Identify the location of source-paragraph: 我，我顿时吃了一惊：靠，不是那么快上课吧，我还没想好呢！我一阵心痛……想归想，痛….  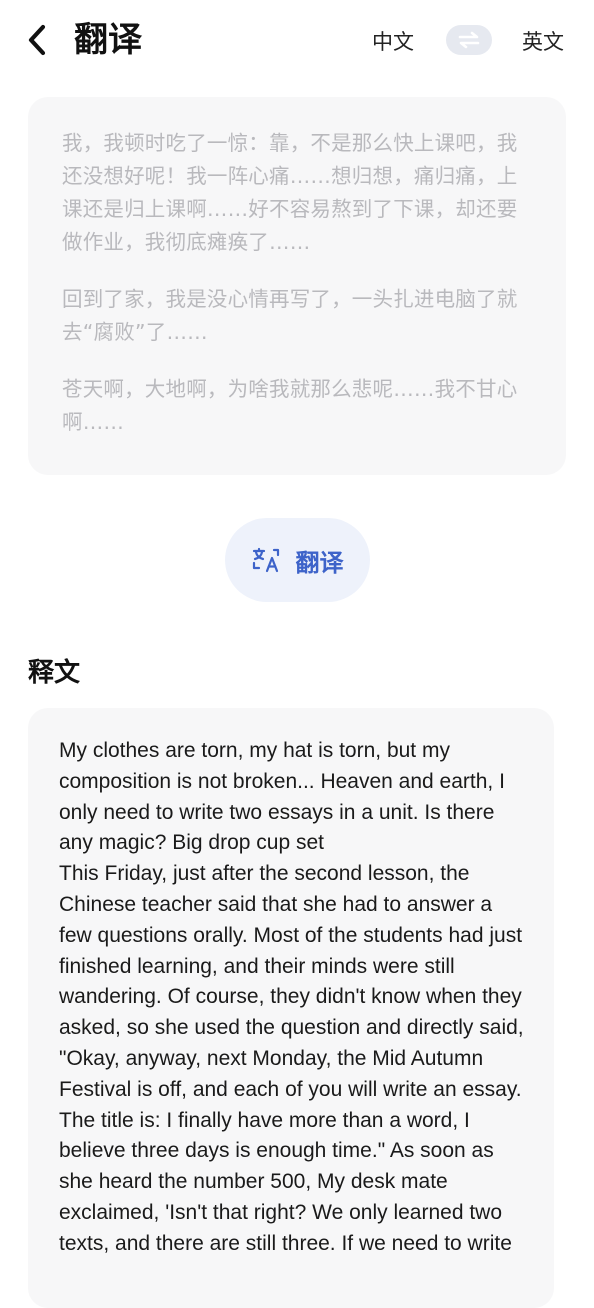
(290, 192).